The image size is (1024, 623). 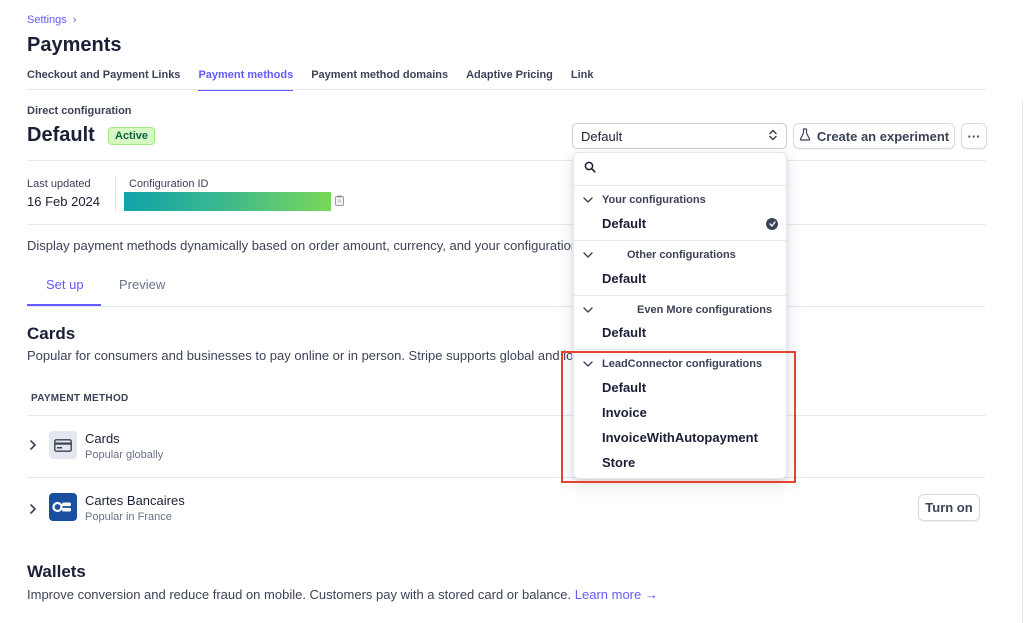 What do you see at coordinates (80, 398) in the screenshot?
I see `payment-method-column-header: PAYMENT METHOD` at bounding box center [80, 398].